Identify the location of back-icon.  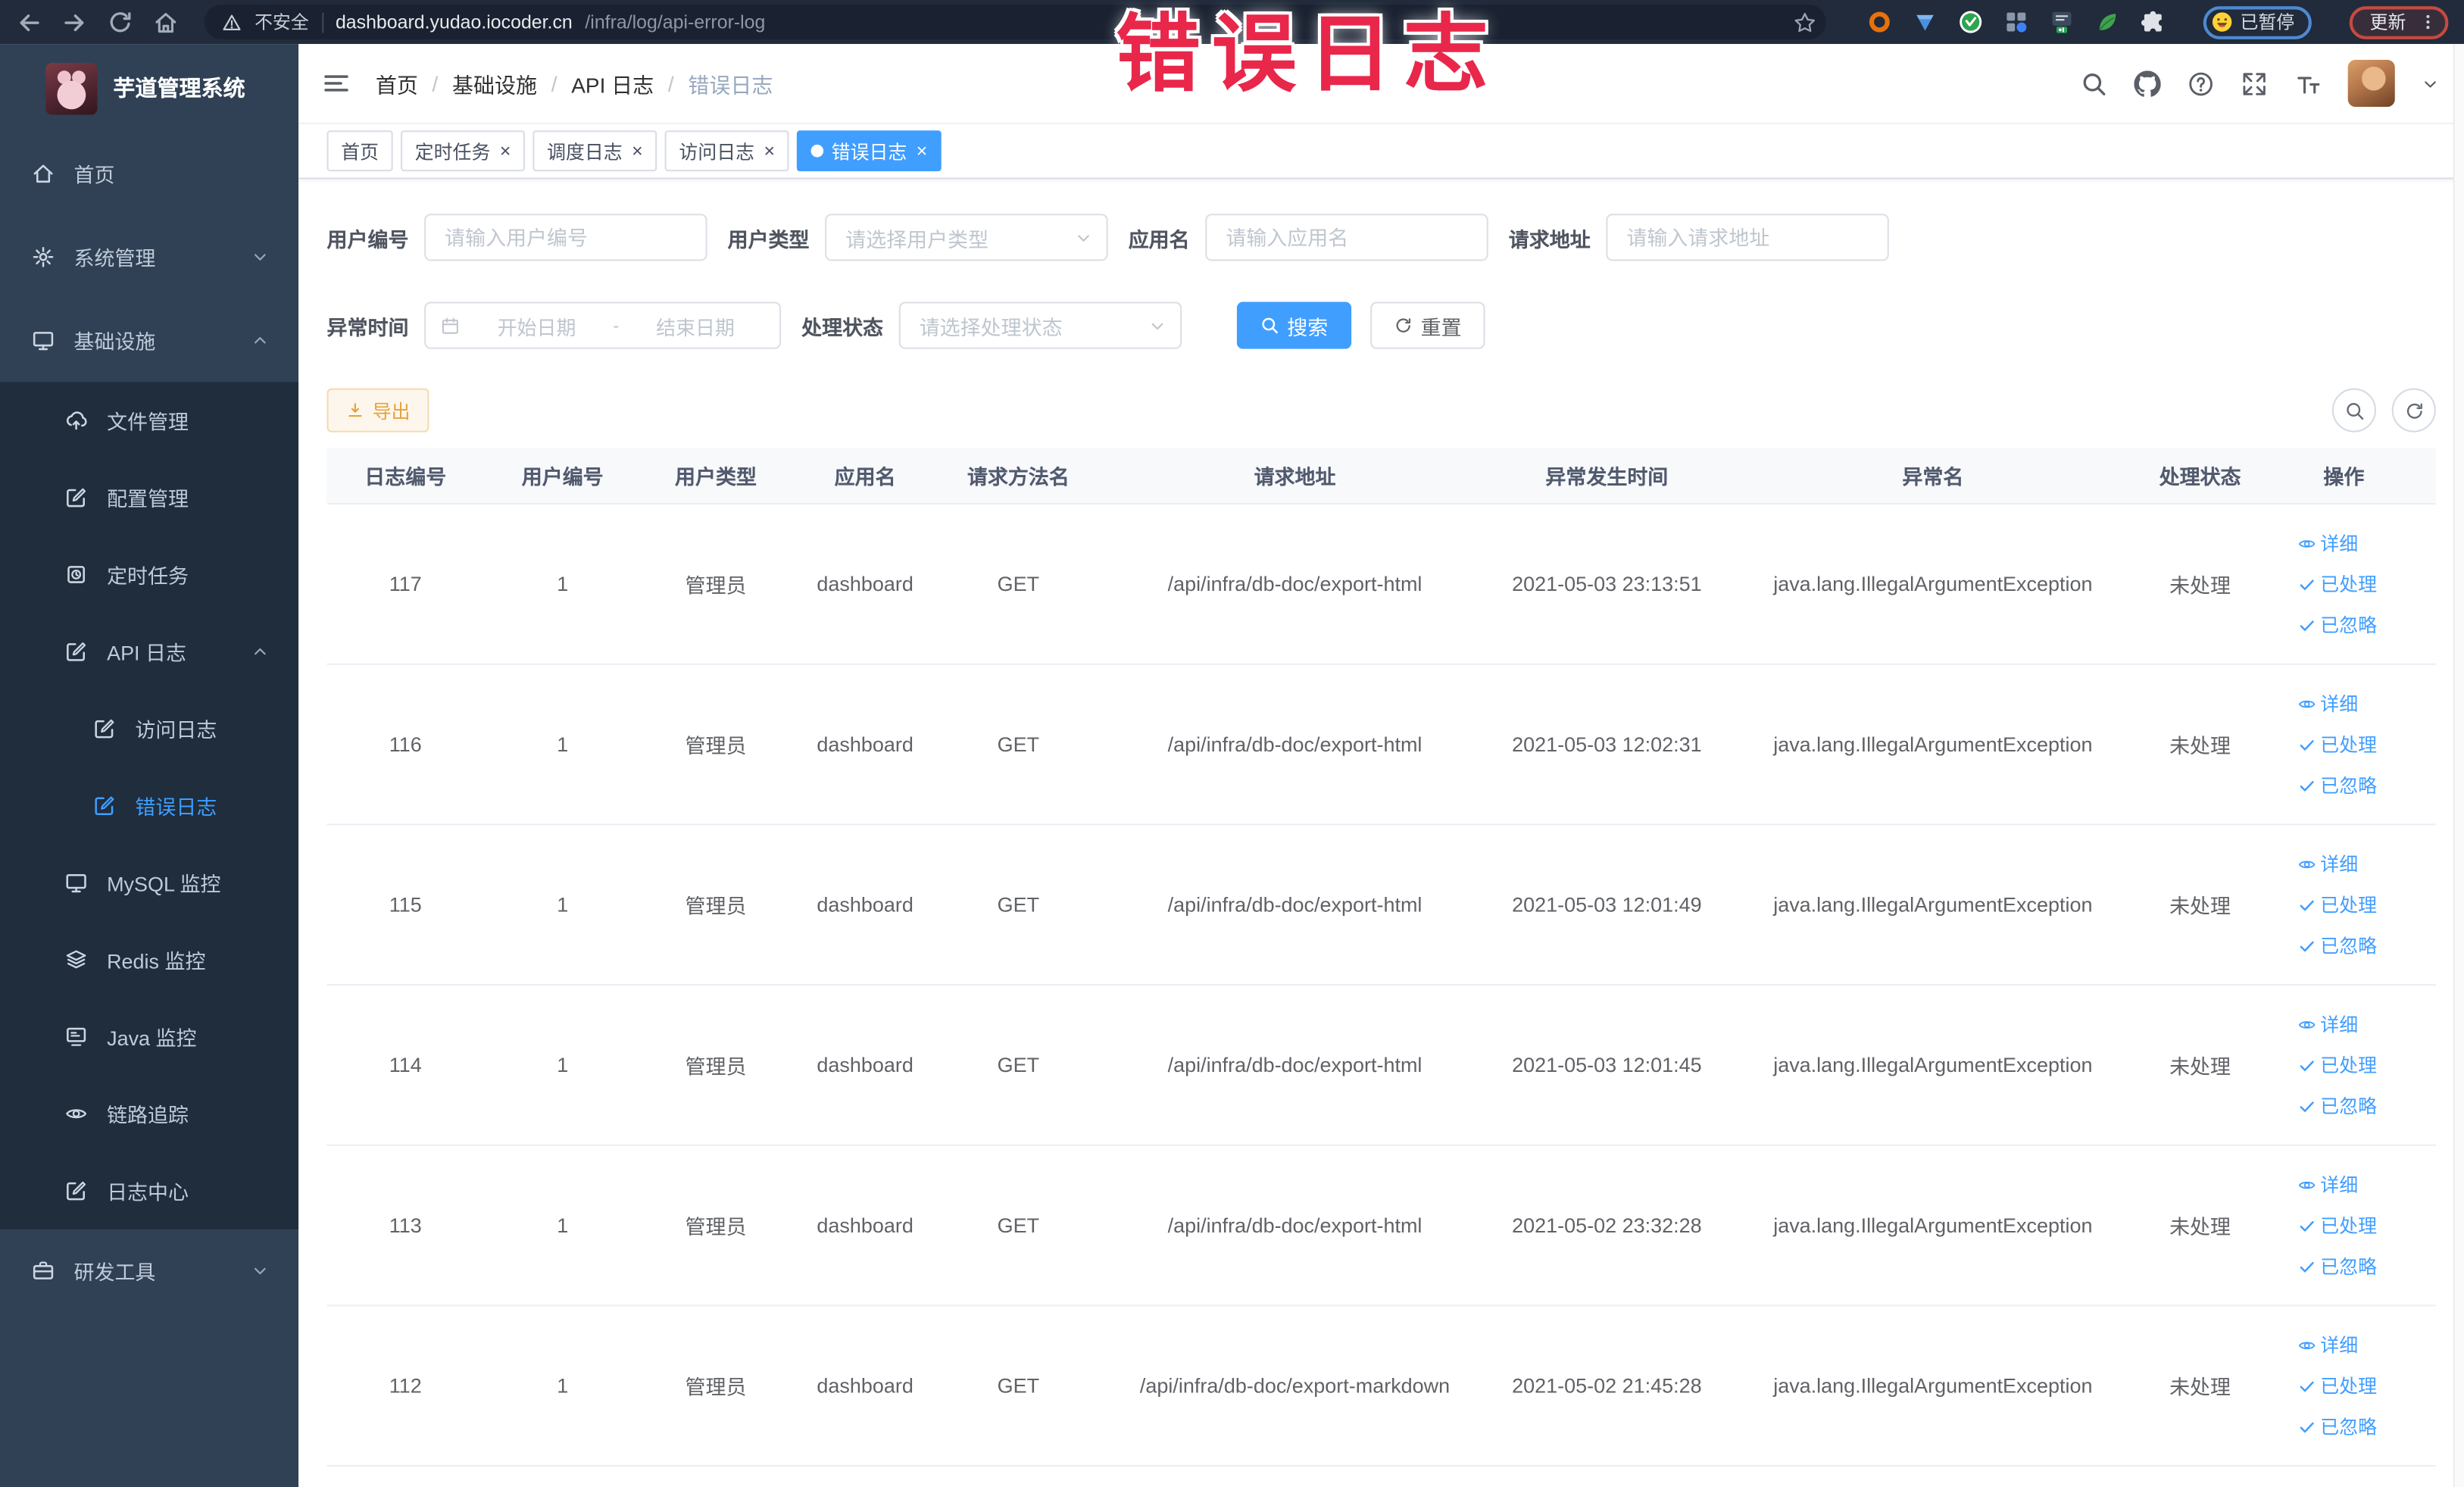
(29, 21).